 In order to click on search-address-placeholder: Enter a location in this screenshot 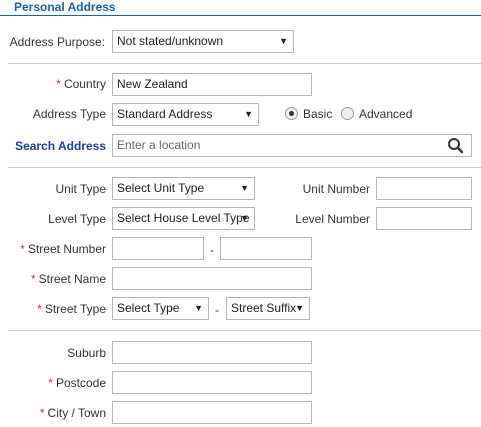, I will do `click(159, 145)`.